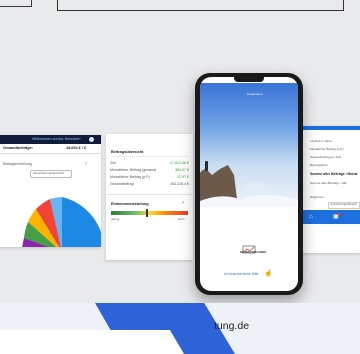 The width and height of the screenshot is (360, 354). Describe the element at coordinates (149, 213) in the screenshot. I see `rating-scale-bar` at that location.